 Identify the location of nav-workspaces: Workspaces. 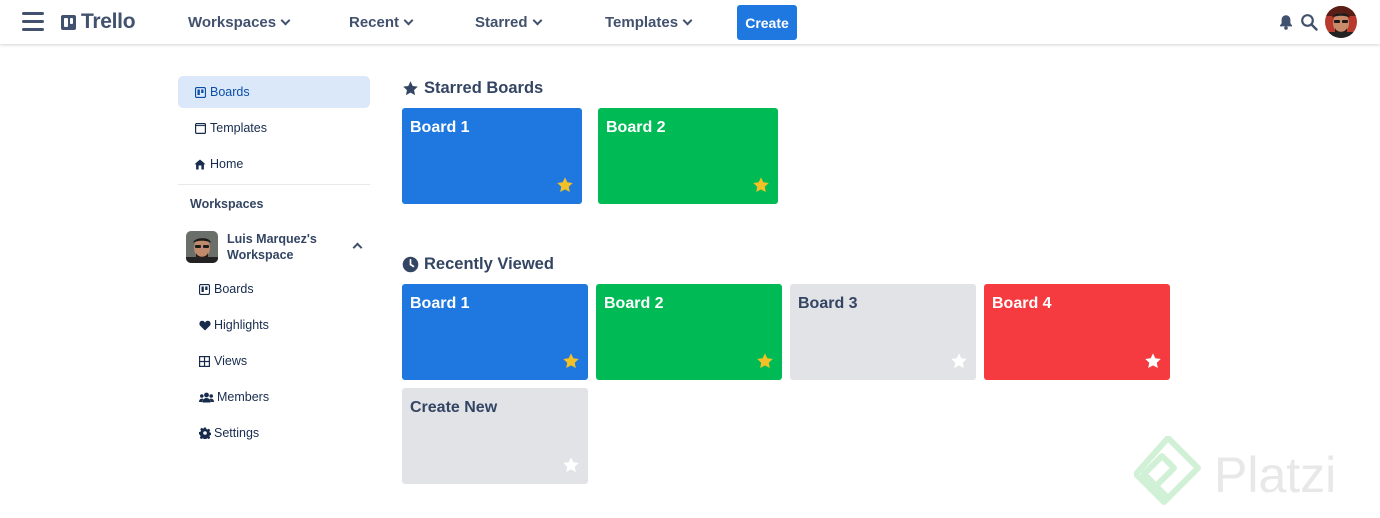
(239, 22).